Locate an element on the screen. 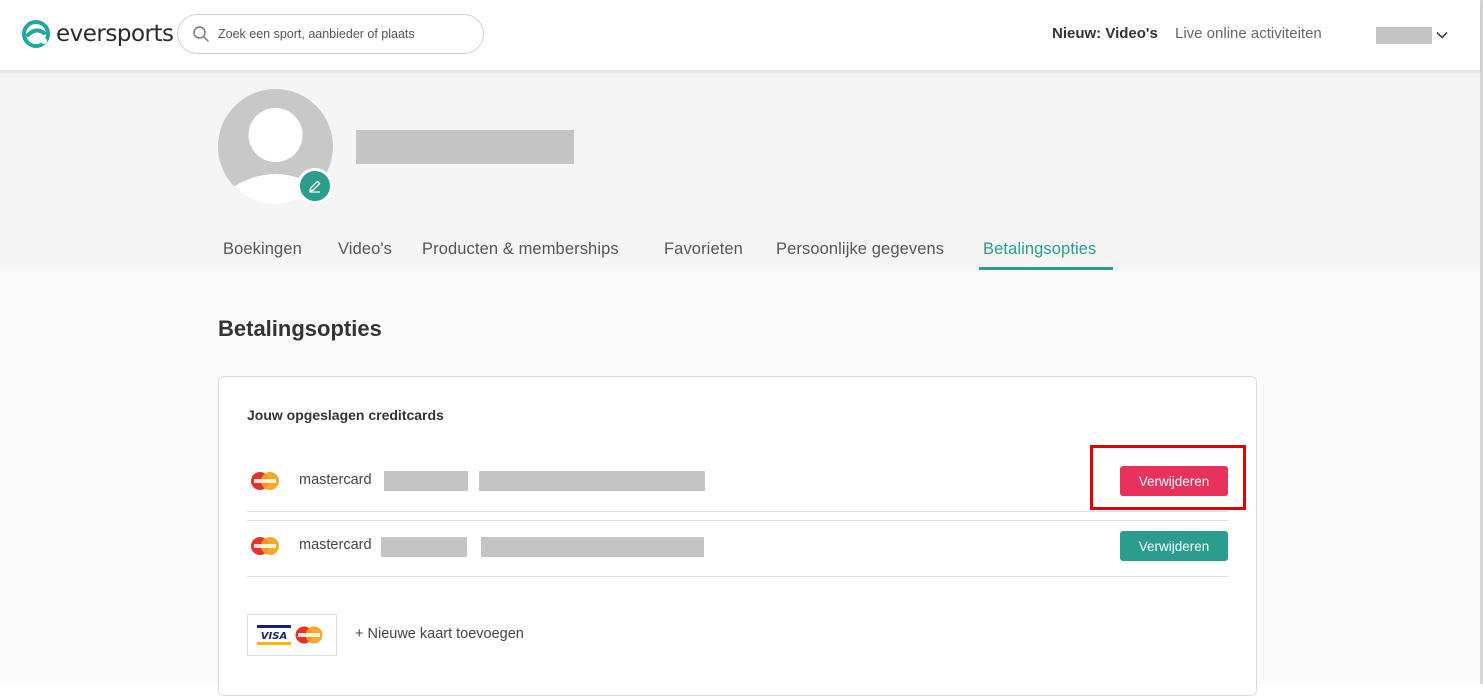 This screenshot has height=696, width=1483. page-title: Betalingsopties is located at coordinates (300, 328).